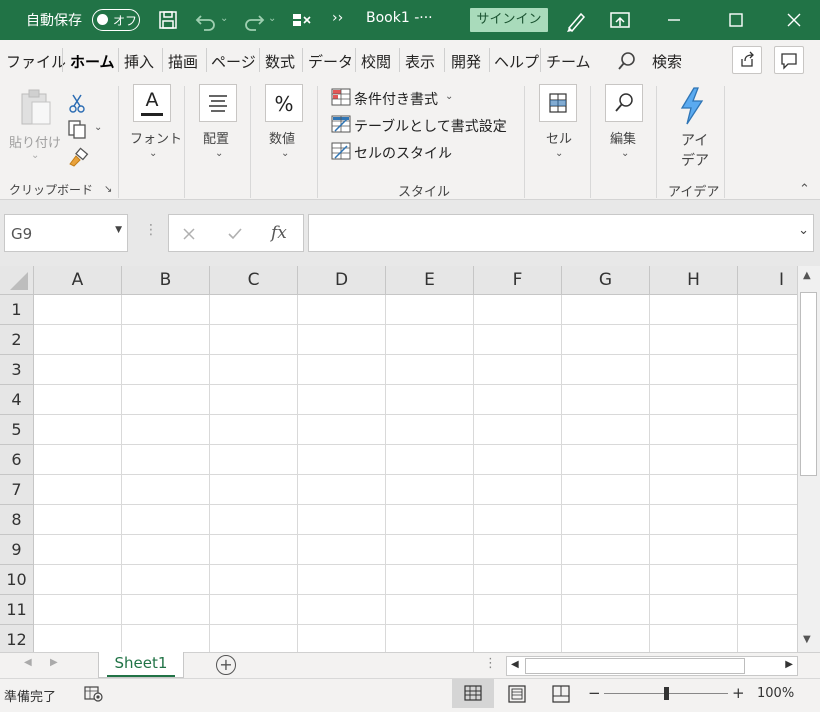  What do you see at coordinates (568, 61) in the screenshot?
I see `tab-team: チーム` at bounding box center [568, 61].